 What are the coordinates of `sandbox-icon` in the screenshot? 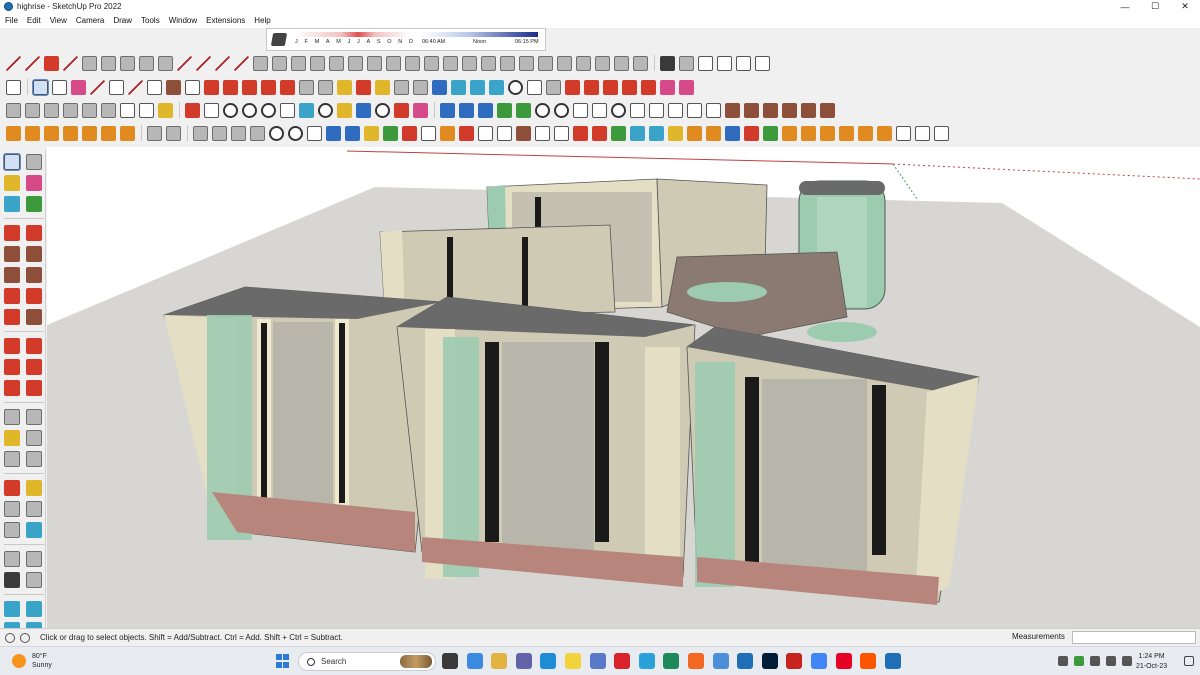 It's located at (477, 87).